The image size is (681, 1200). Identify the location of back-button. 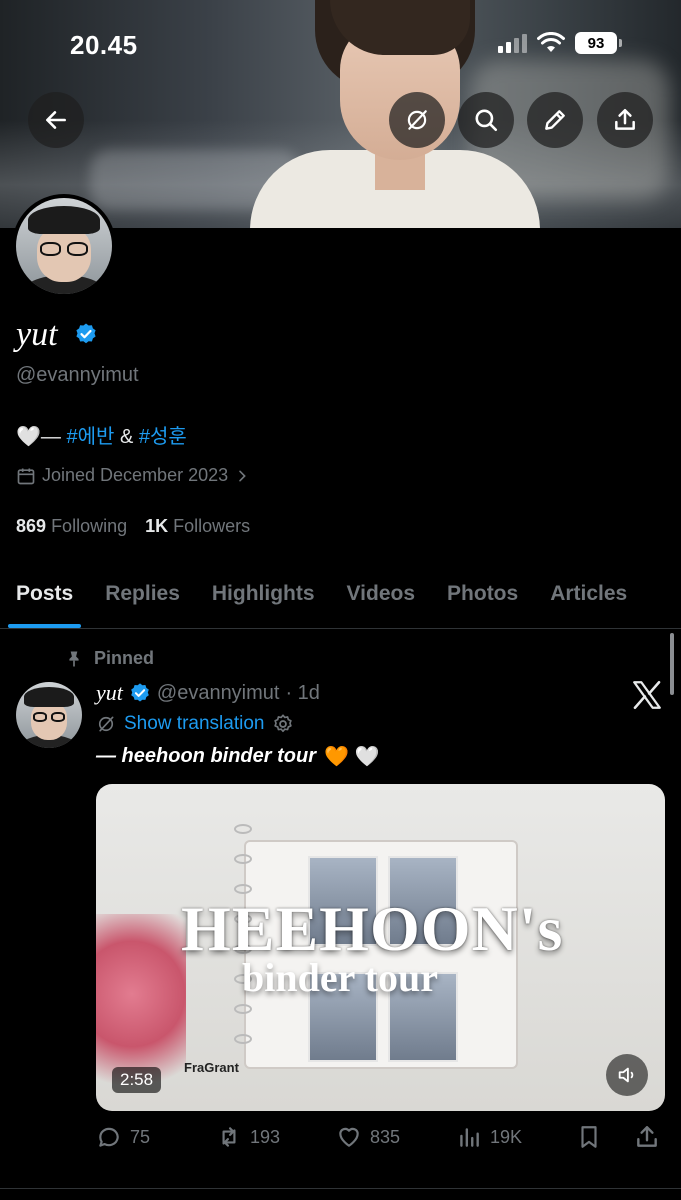
(56, 120).